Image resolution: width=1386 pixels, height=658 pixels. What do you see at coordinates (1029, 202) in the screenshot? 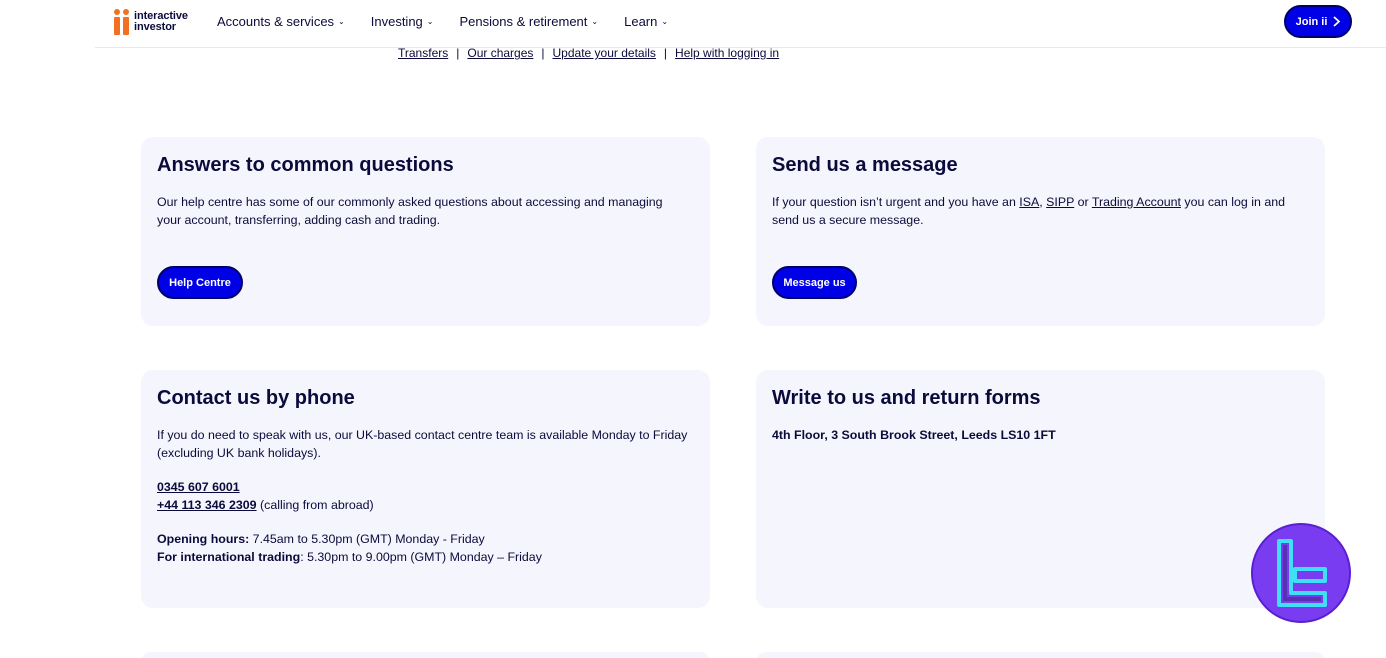
I see `link-isa: ISA` at bounding box center [1029, 202].